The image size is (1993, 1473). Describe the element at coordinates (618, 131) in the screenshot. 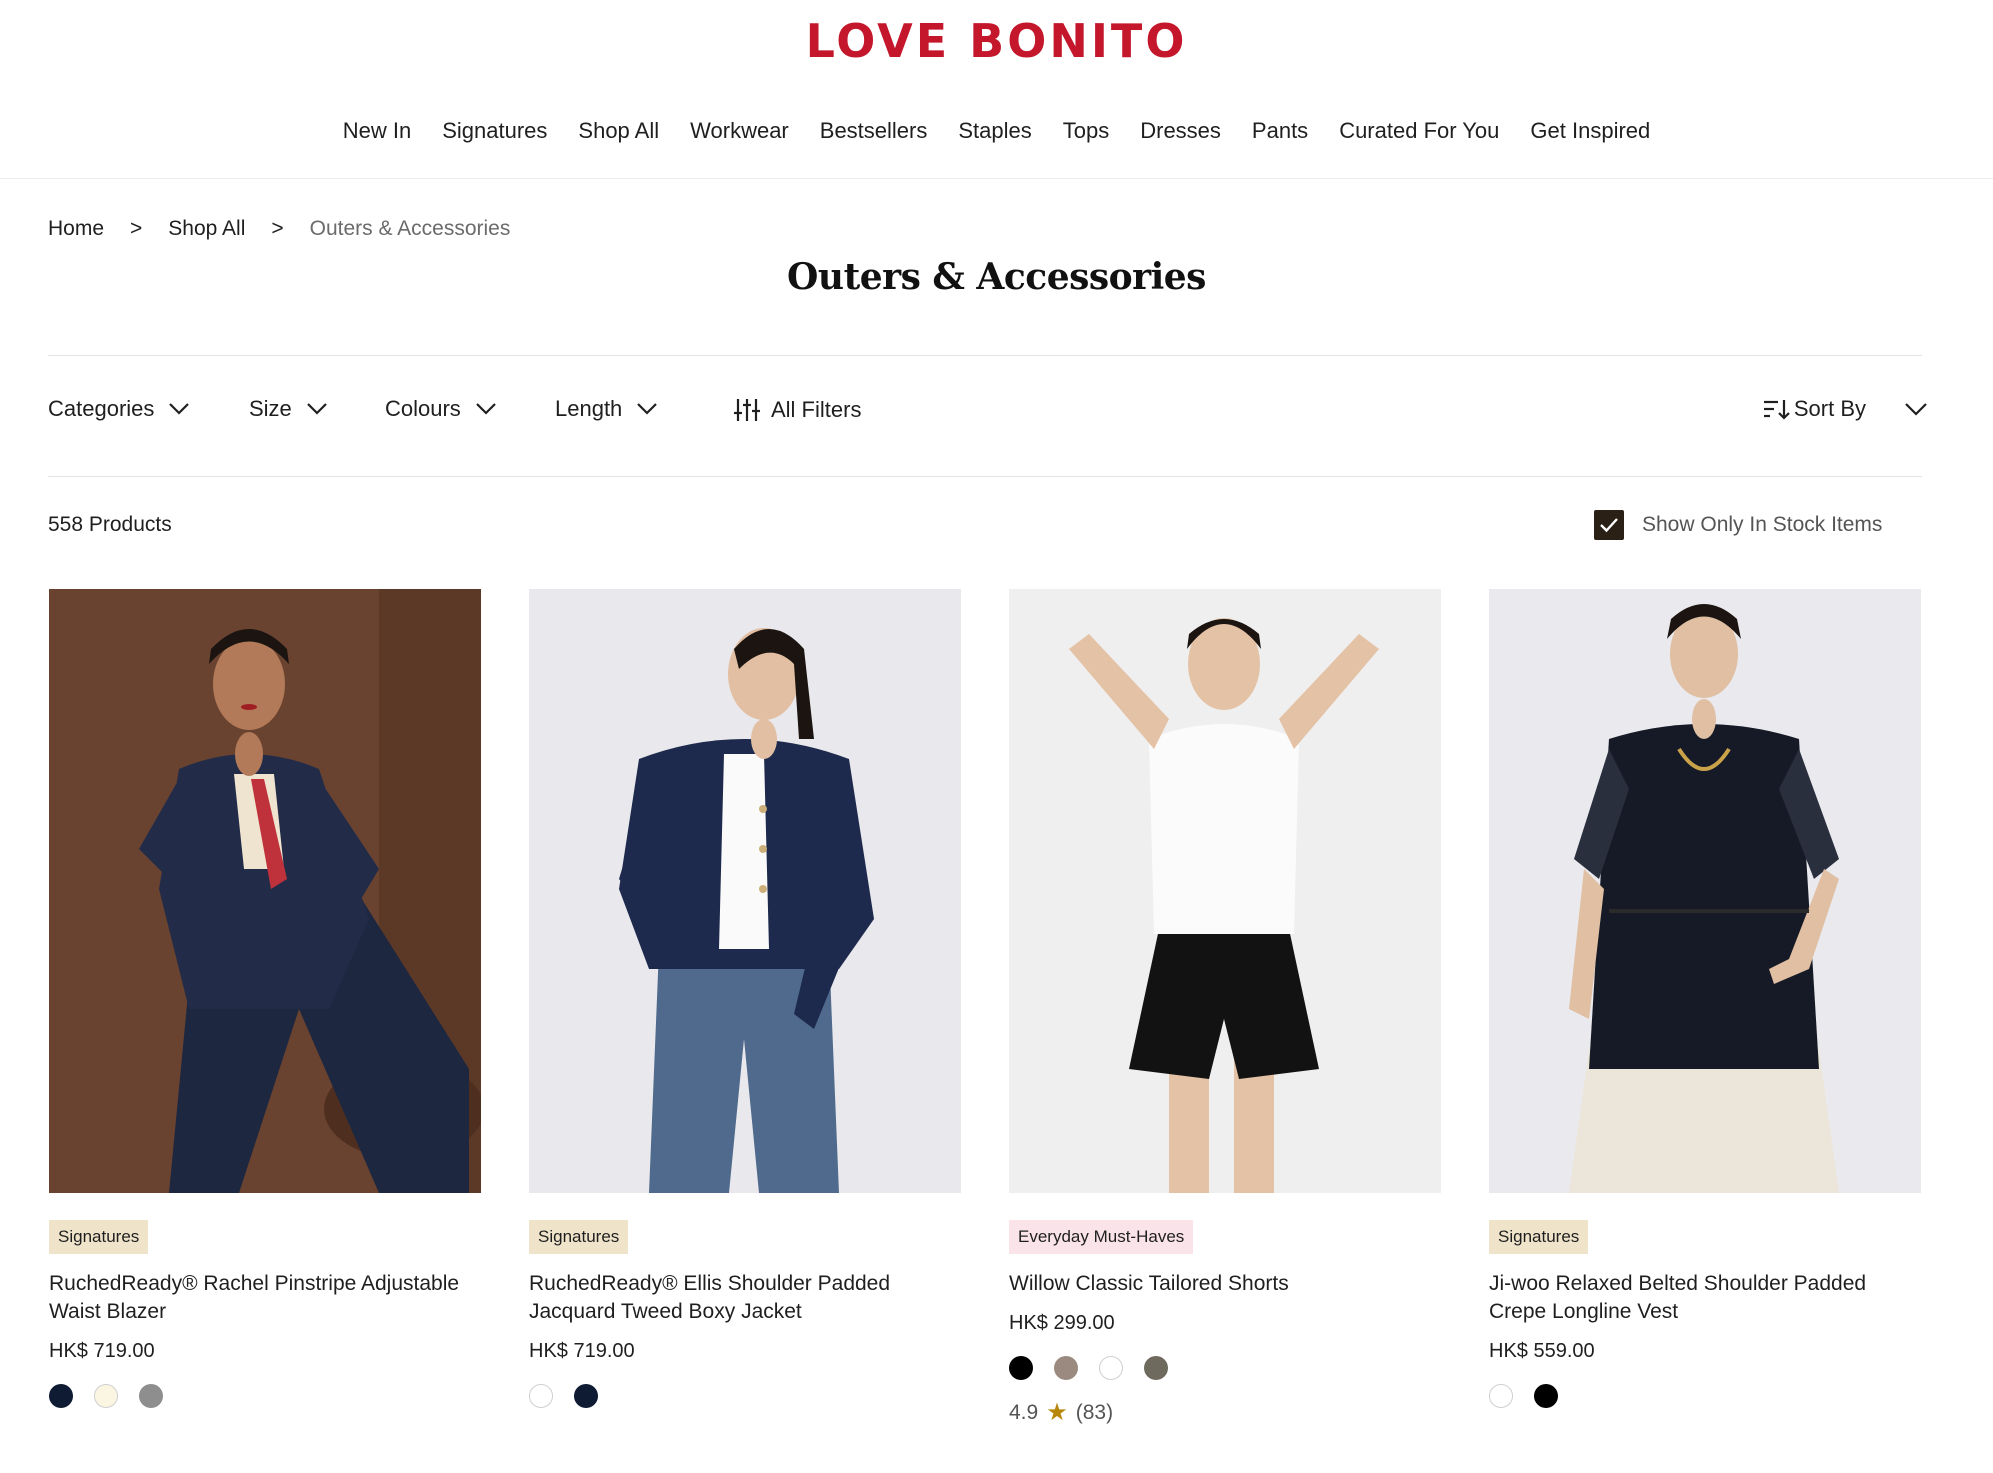

I see `nav-shop-all: Shop All` at that location.